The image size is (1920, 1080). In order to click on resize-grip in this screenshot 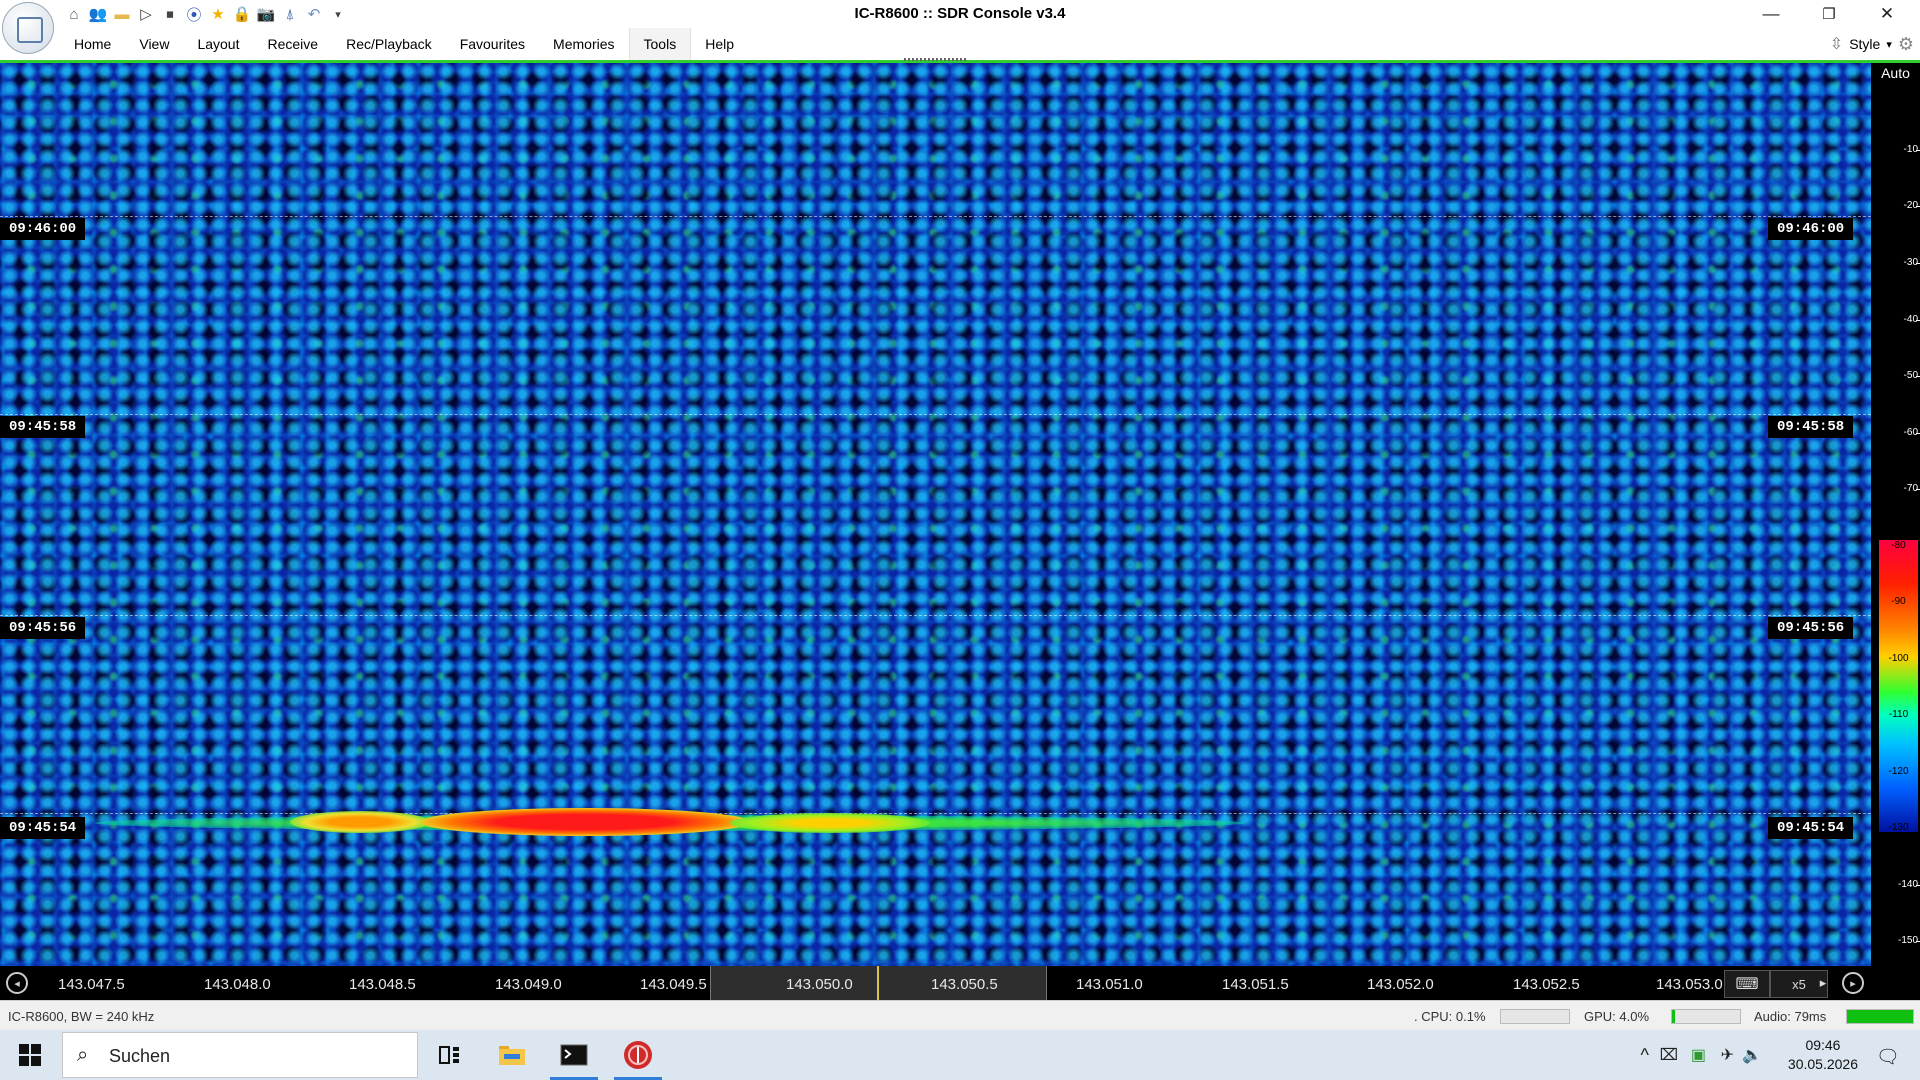, I will do `click(936, 59)`.